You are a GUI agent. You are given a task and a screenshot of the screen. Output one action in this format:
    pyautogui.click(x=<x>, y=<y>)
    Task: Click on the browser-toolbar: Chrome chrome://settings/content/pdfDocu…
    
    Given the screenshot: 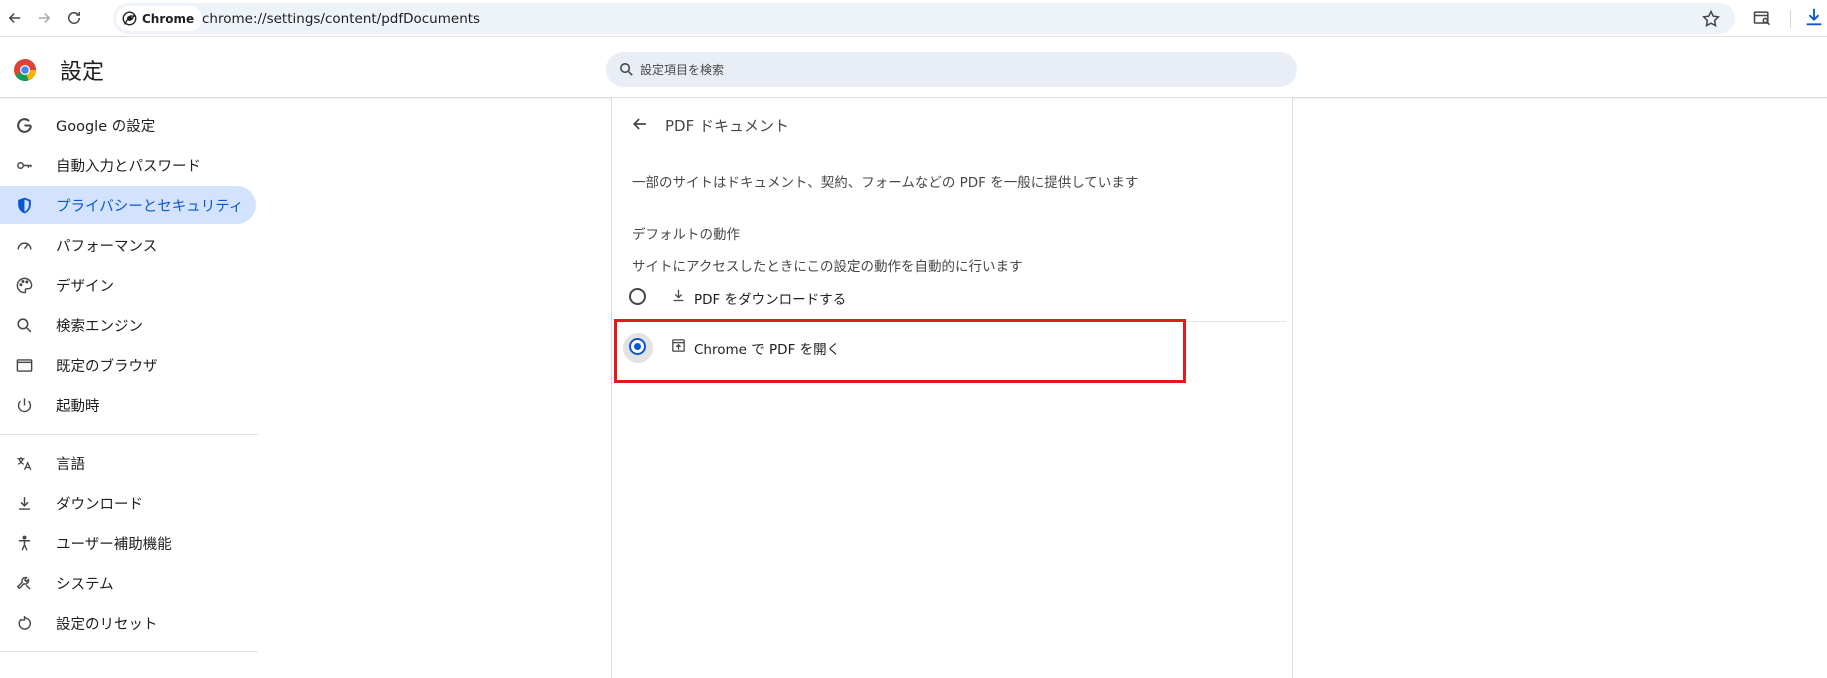 What is the action you would take?
    pyautogui.click(x=913, y=18)
    